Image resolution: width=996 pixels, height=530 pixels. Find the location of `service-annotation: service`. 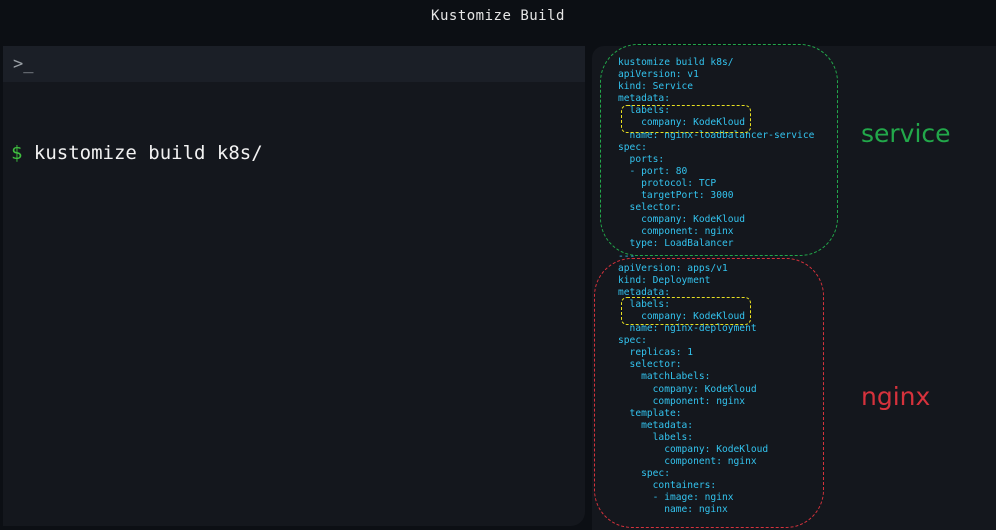

service-annotation: service is located at coordinates (906, 133).